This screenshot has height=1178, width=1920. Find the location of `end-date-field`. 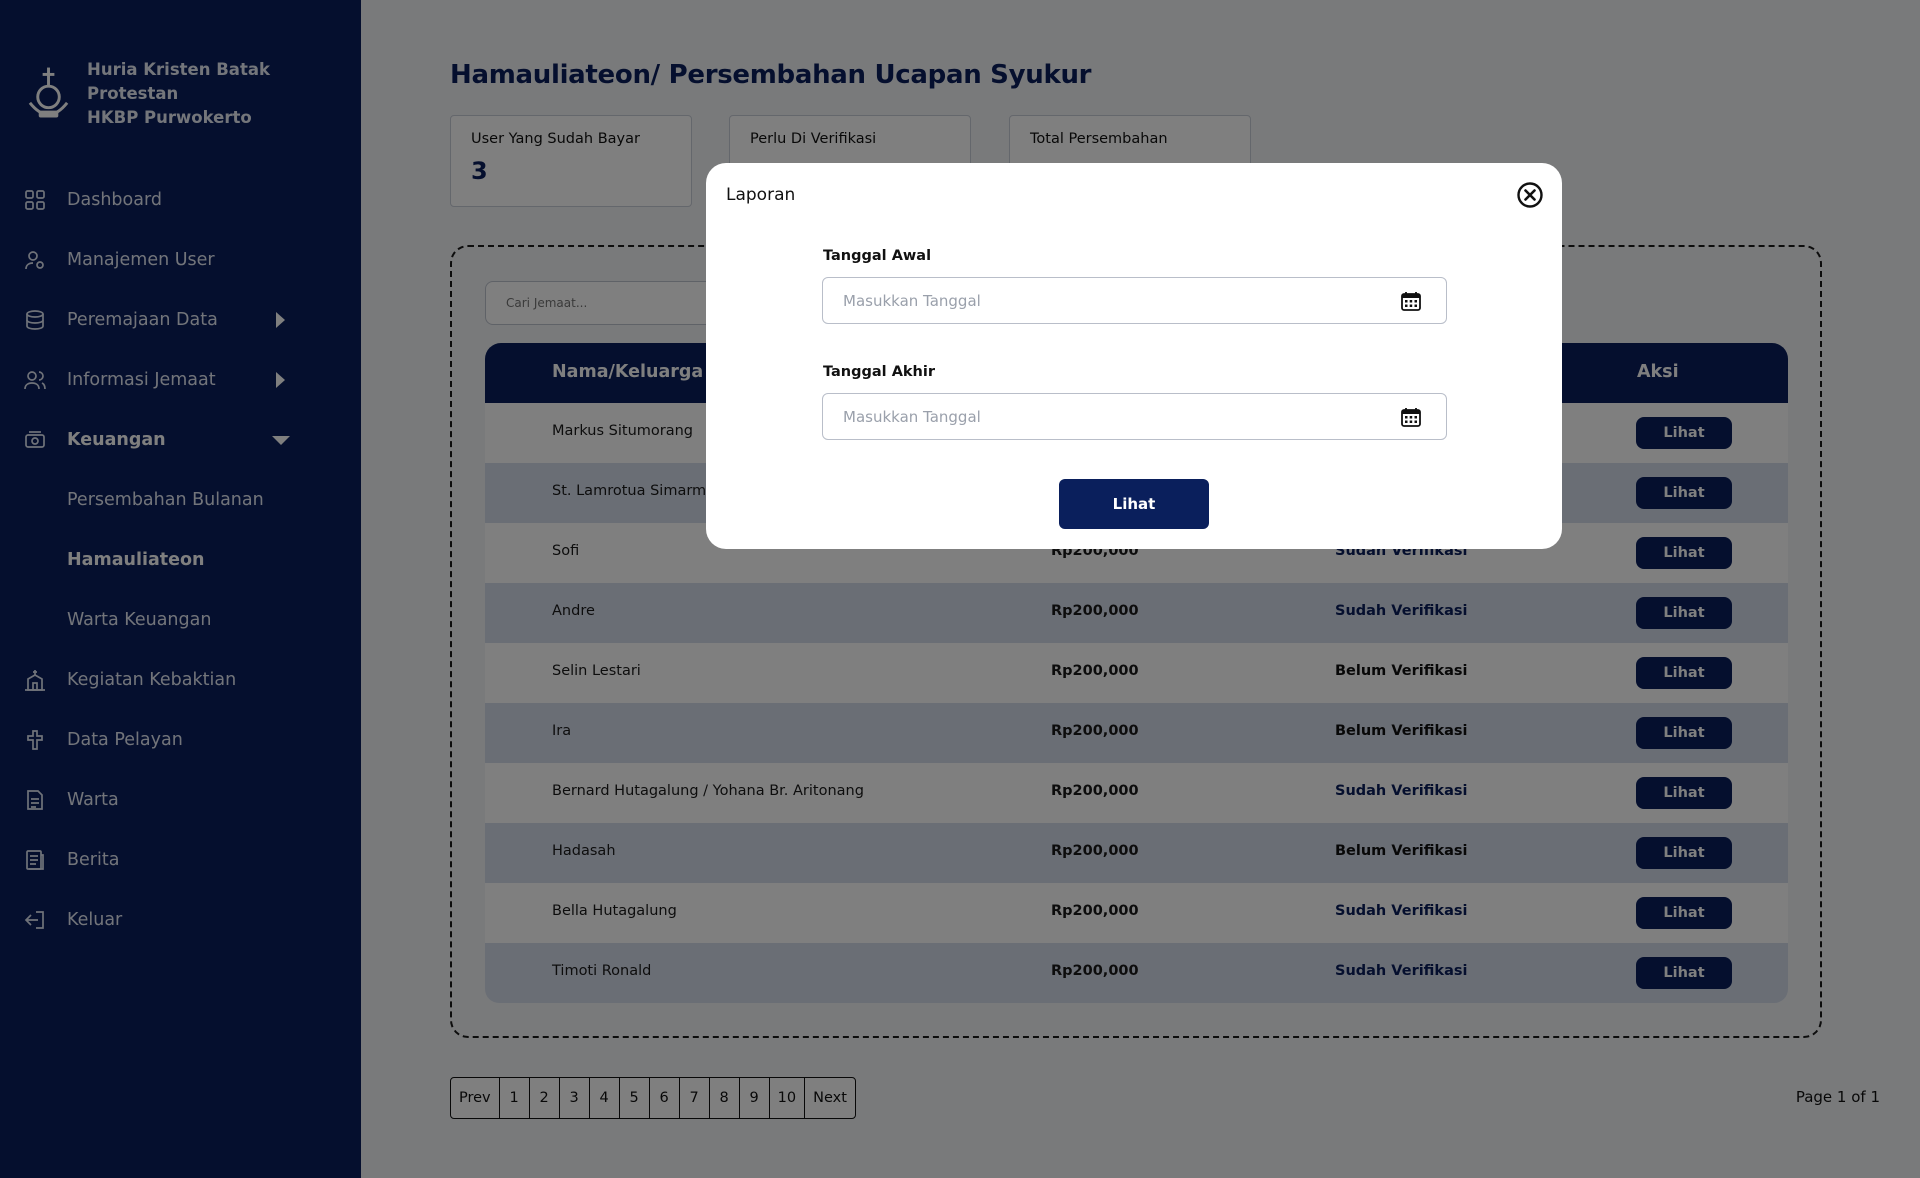

end-date-field is located at coordinates (1134, 416).